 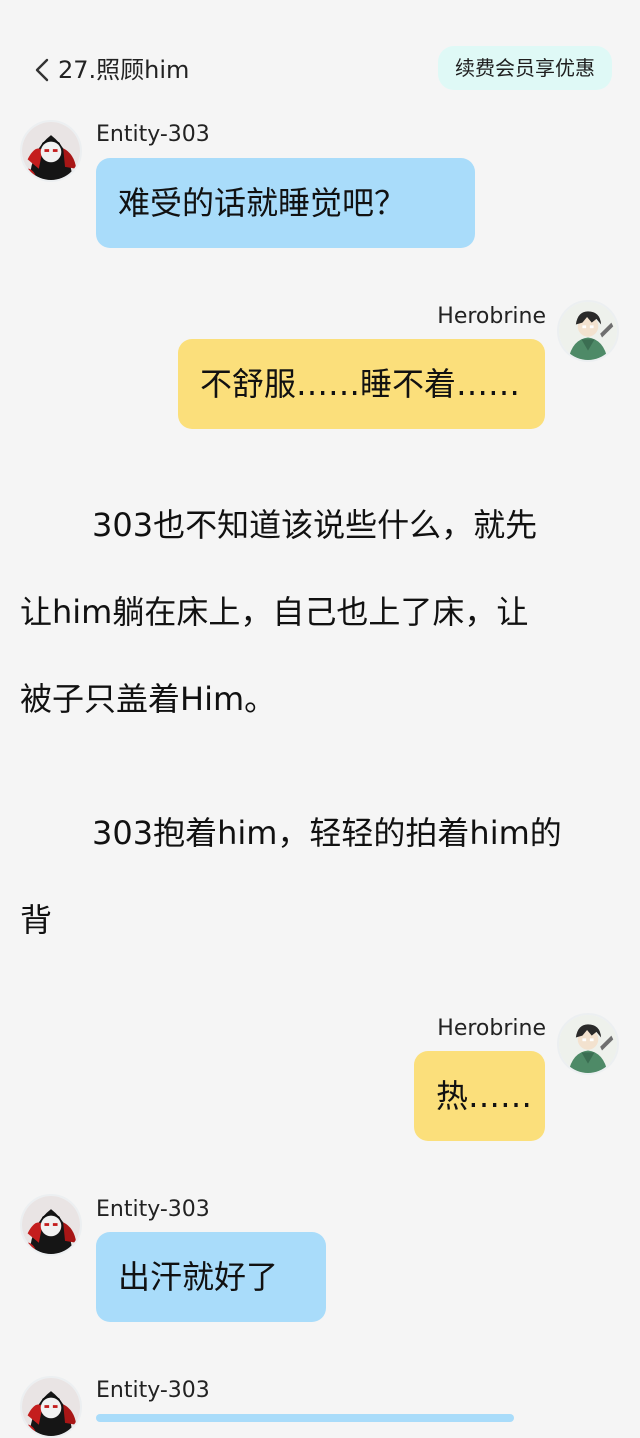 I want to click on vip-renew-button: 续费会员享优惠, so click(x=525, y=68).